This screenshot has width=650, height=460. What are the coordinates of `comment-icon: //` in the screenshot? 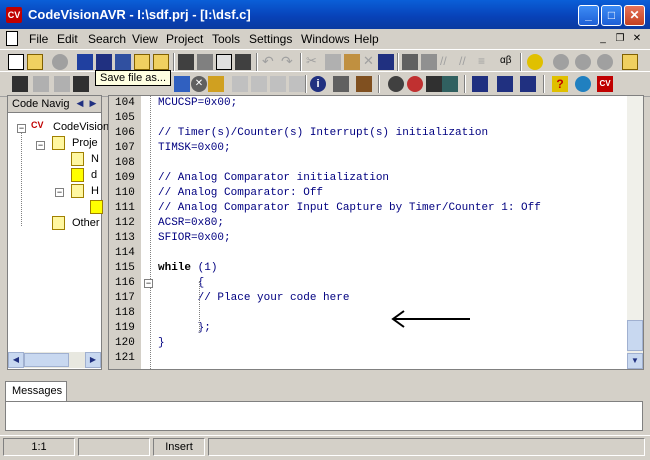 It's located at (448, 62).